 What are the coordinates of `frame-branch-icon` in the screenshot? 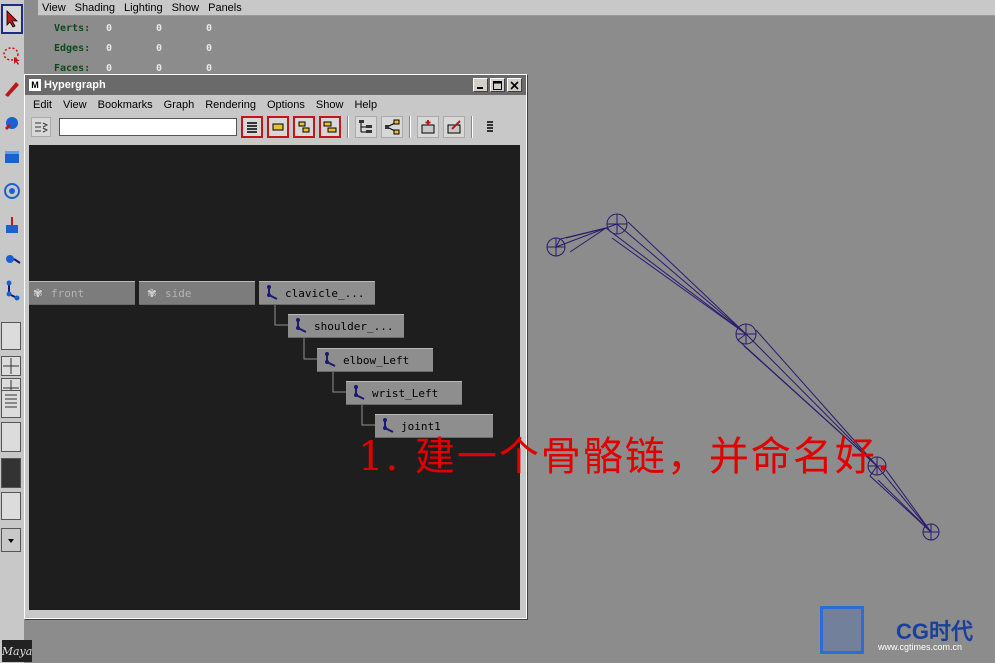 It's located at (330, 127).